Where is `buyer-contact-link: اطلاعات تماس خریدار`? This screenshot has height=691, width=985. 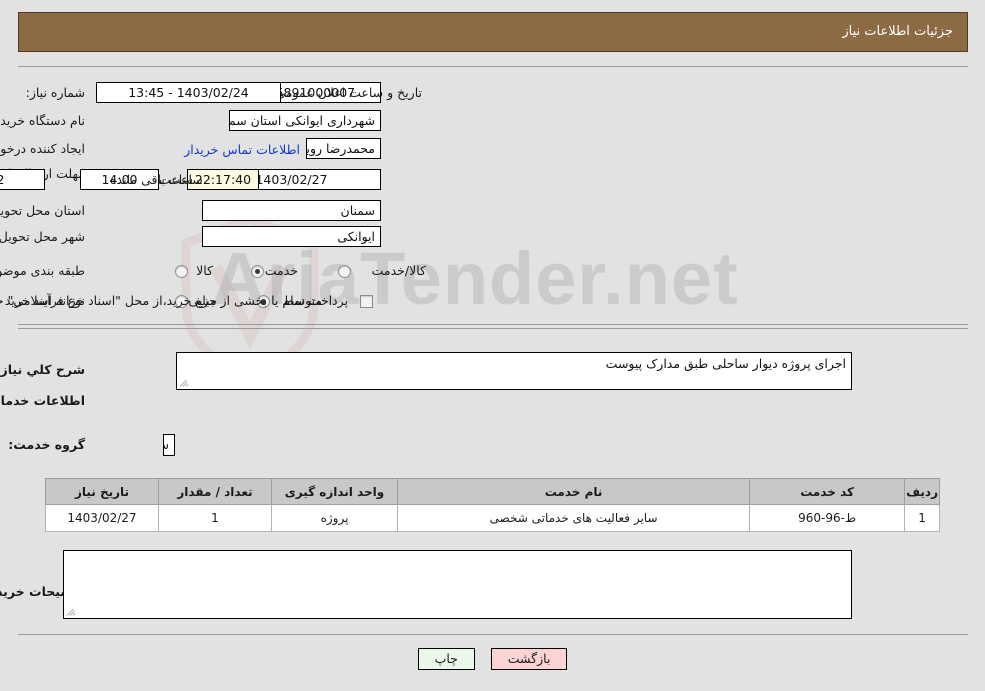
buyer-contact-link: اطلاعات تماس خریدار is located at coordinates (242, 149).